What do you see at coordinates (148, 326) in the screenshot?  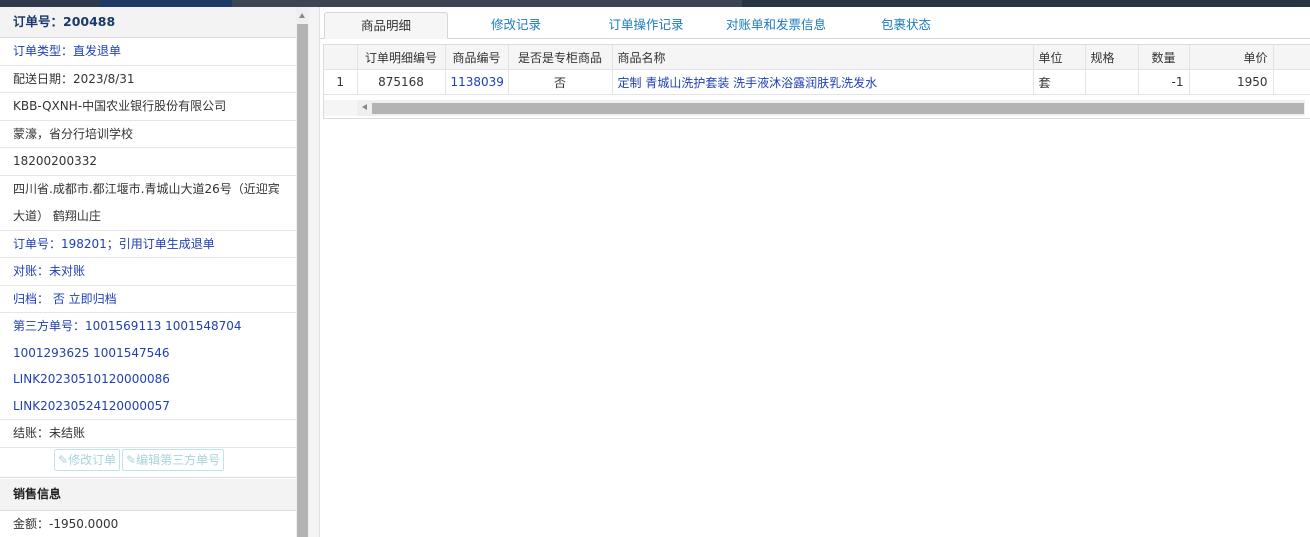 I see `third-party-number: 第三方单号：1001569113 1001548704` at bounding box center [148, 326].